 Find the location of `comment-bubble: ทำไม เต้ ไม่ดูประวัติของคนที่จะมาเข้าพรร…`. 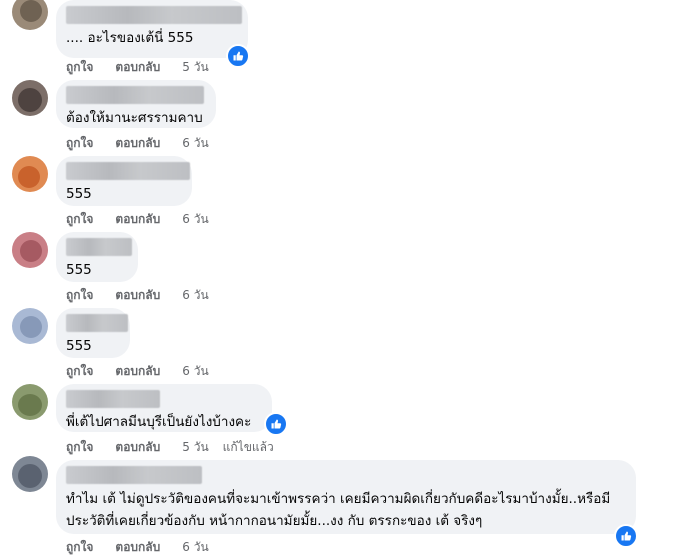

comment-bubble: ทำไม เต้ ไม่ดูประวัติของคนที่จะมาเข้าพรร… is located at coordinates (346, 497).